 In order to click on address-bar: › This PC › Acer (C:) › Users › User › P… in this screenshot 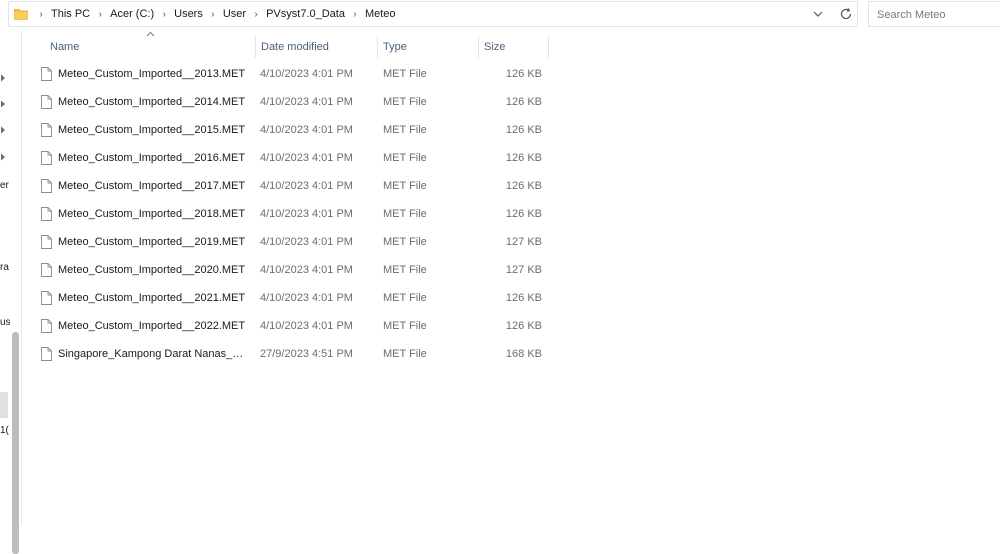, I will do `click(433, 14)`.